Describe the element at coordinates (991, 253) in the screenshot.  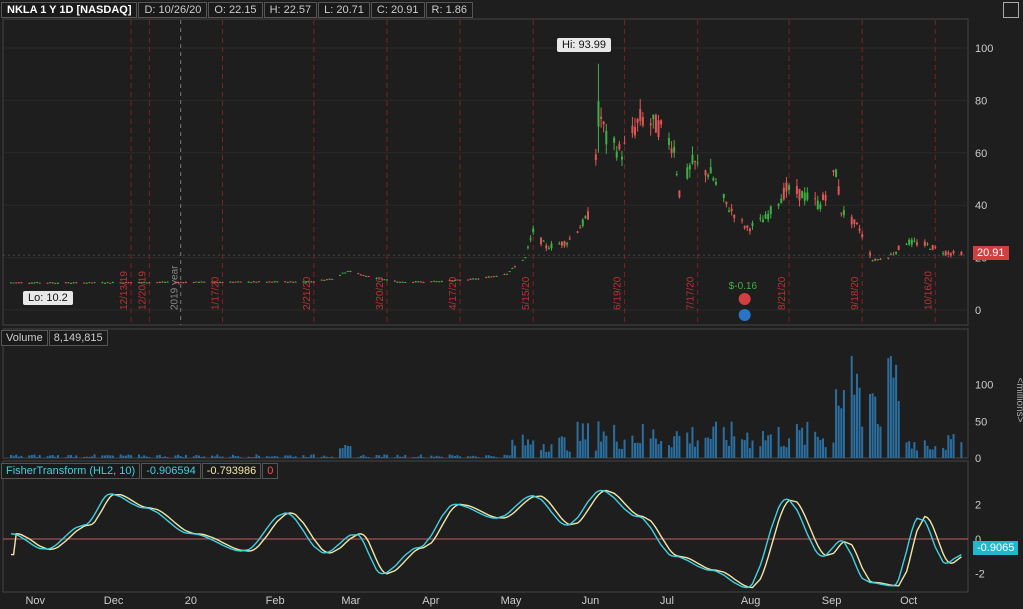
I see `last-price-badge: 20.91` at that location.